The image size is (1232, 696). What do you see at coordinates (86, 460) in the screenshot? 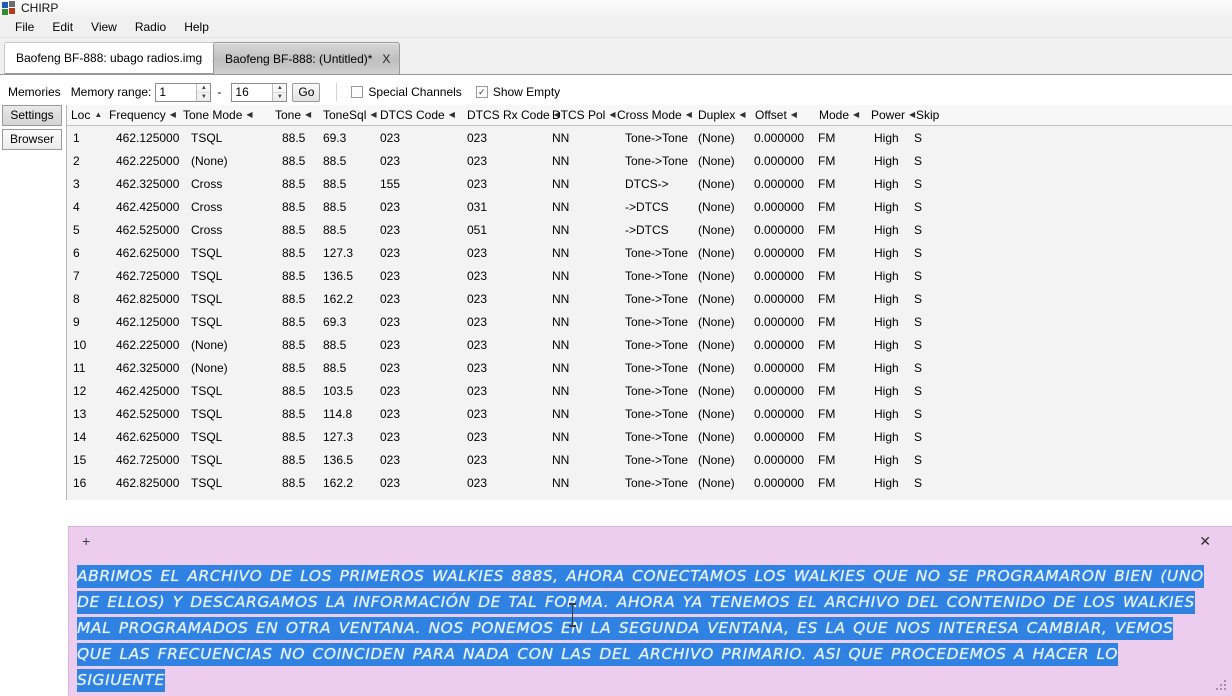
I see `cell-loc: 15` at bounding box center [86, 460].